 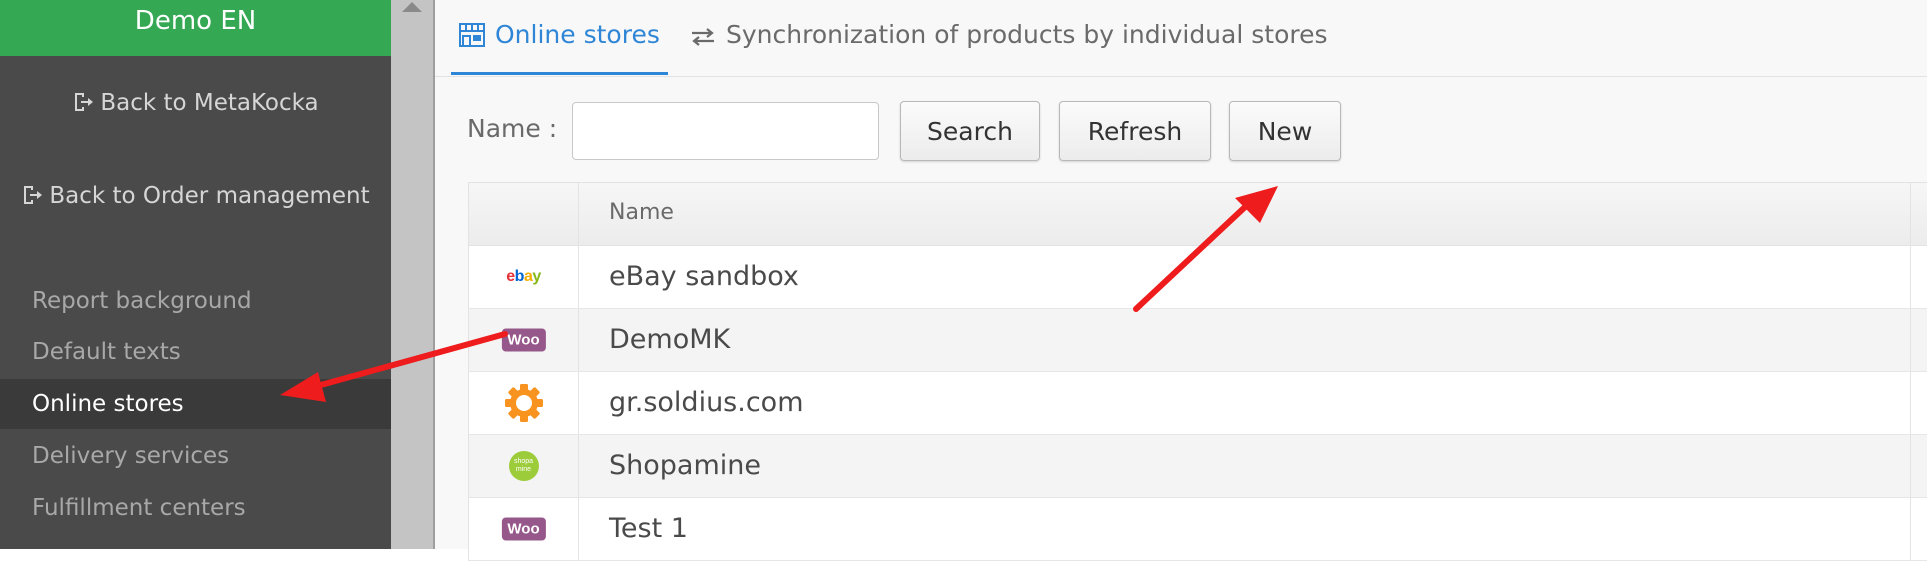 What do you see at coordinates (970, 131) in the screenshot?
I see `search-button: Search` at bounding box center [970, 131].